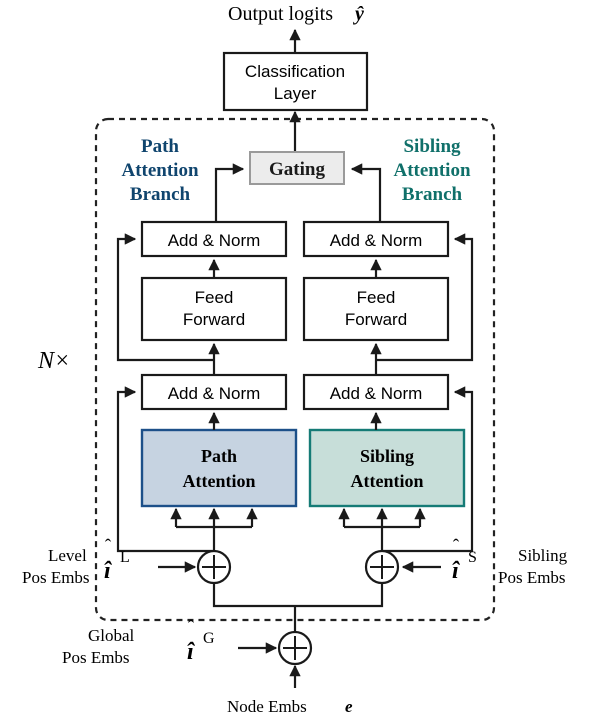 The width and height of the screenshot is (590, 718). What do you see at coordinates (297, 169) in the screenshot?
I see `gating-label: Gating` at bounding box center [297, 169].